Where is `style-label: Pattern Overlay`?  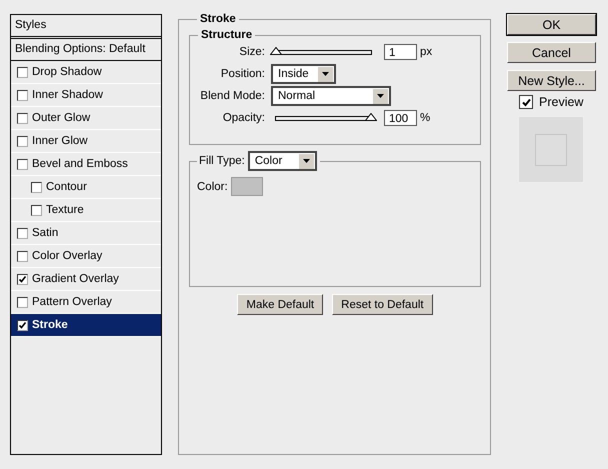
style-label: Pattern Overlay is located at coordinates (72, 302).